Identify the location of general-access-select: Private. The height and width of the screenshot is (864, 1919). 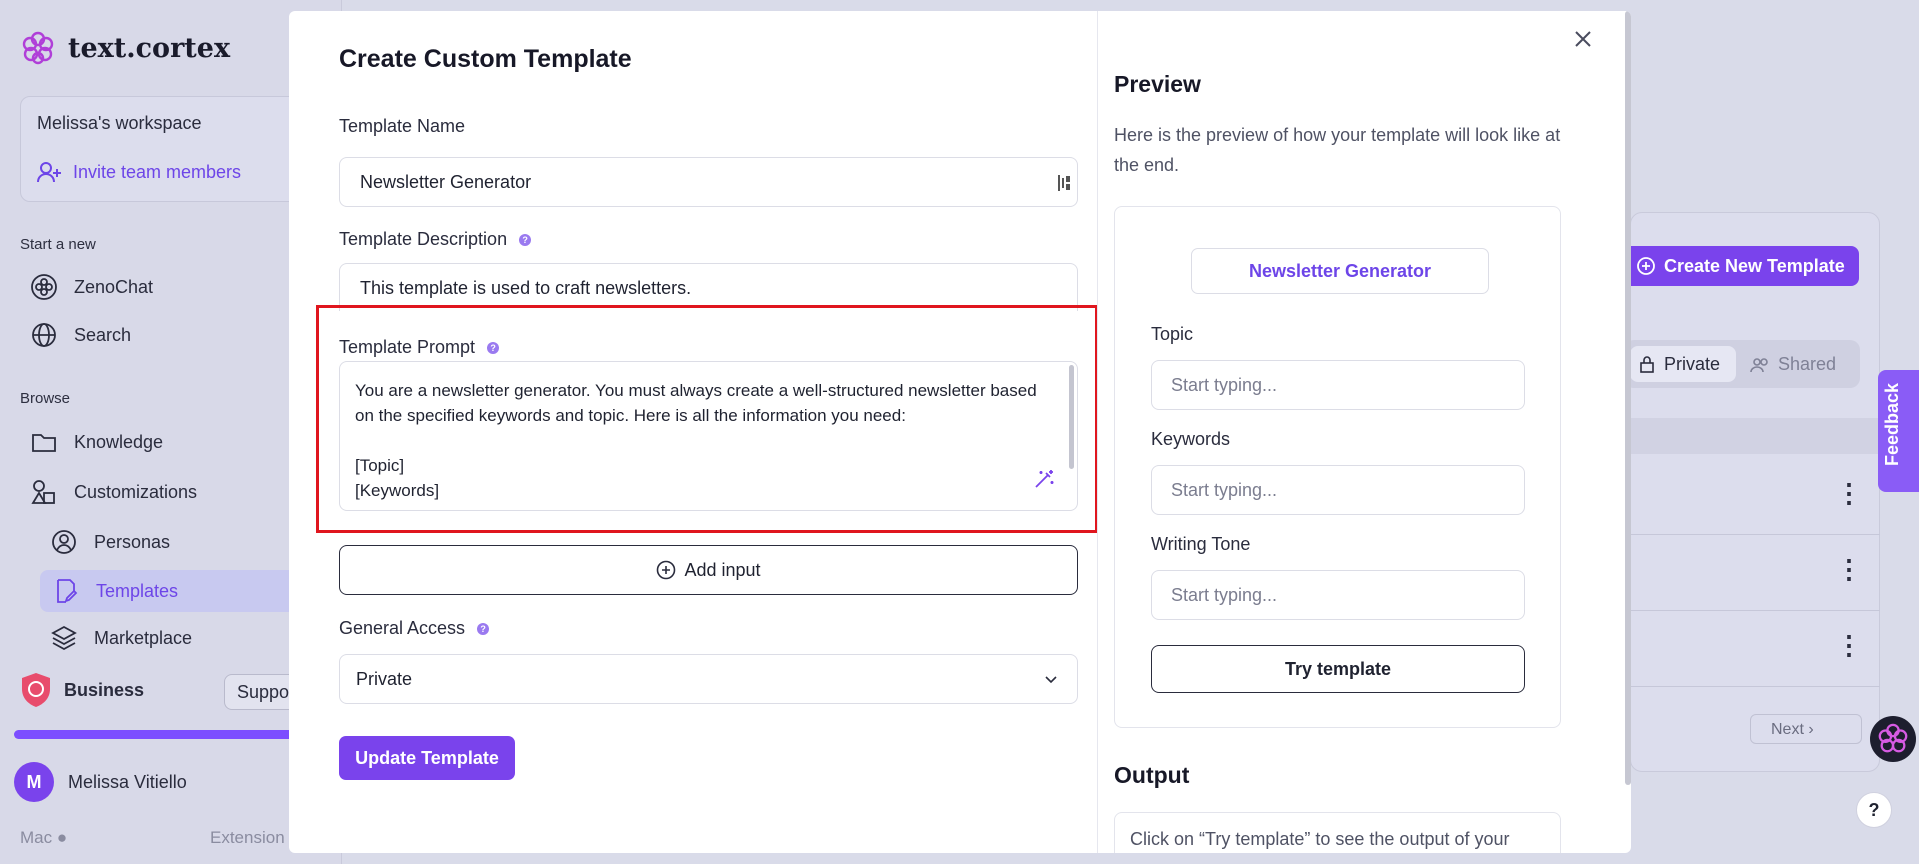
(708, 679).